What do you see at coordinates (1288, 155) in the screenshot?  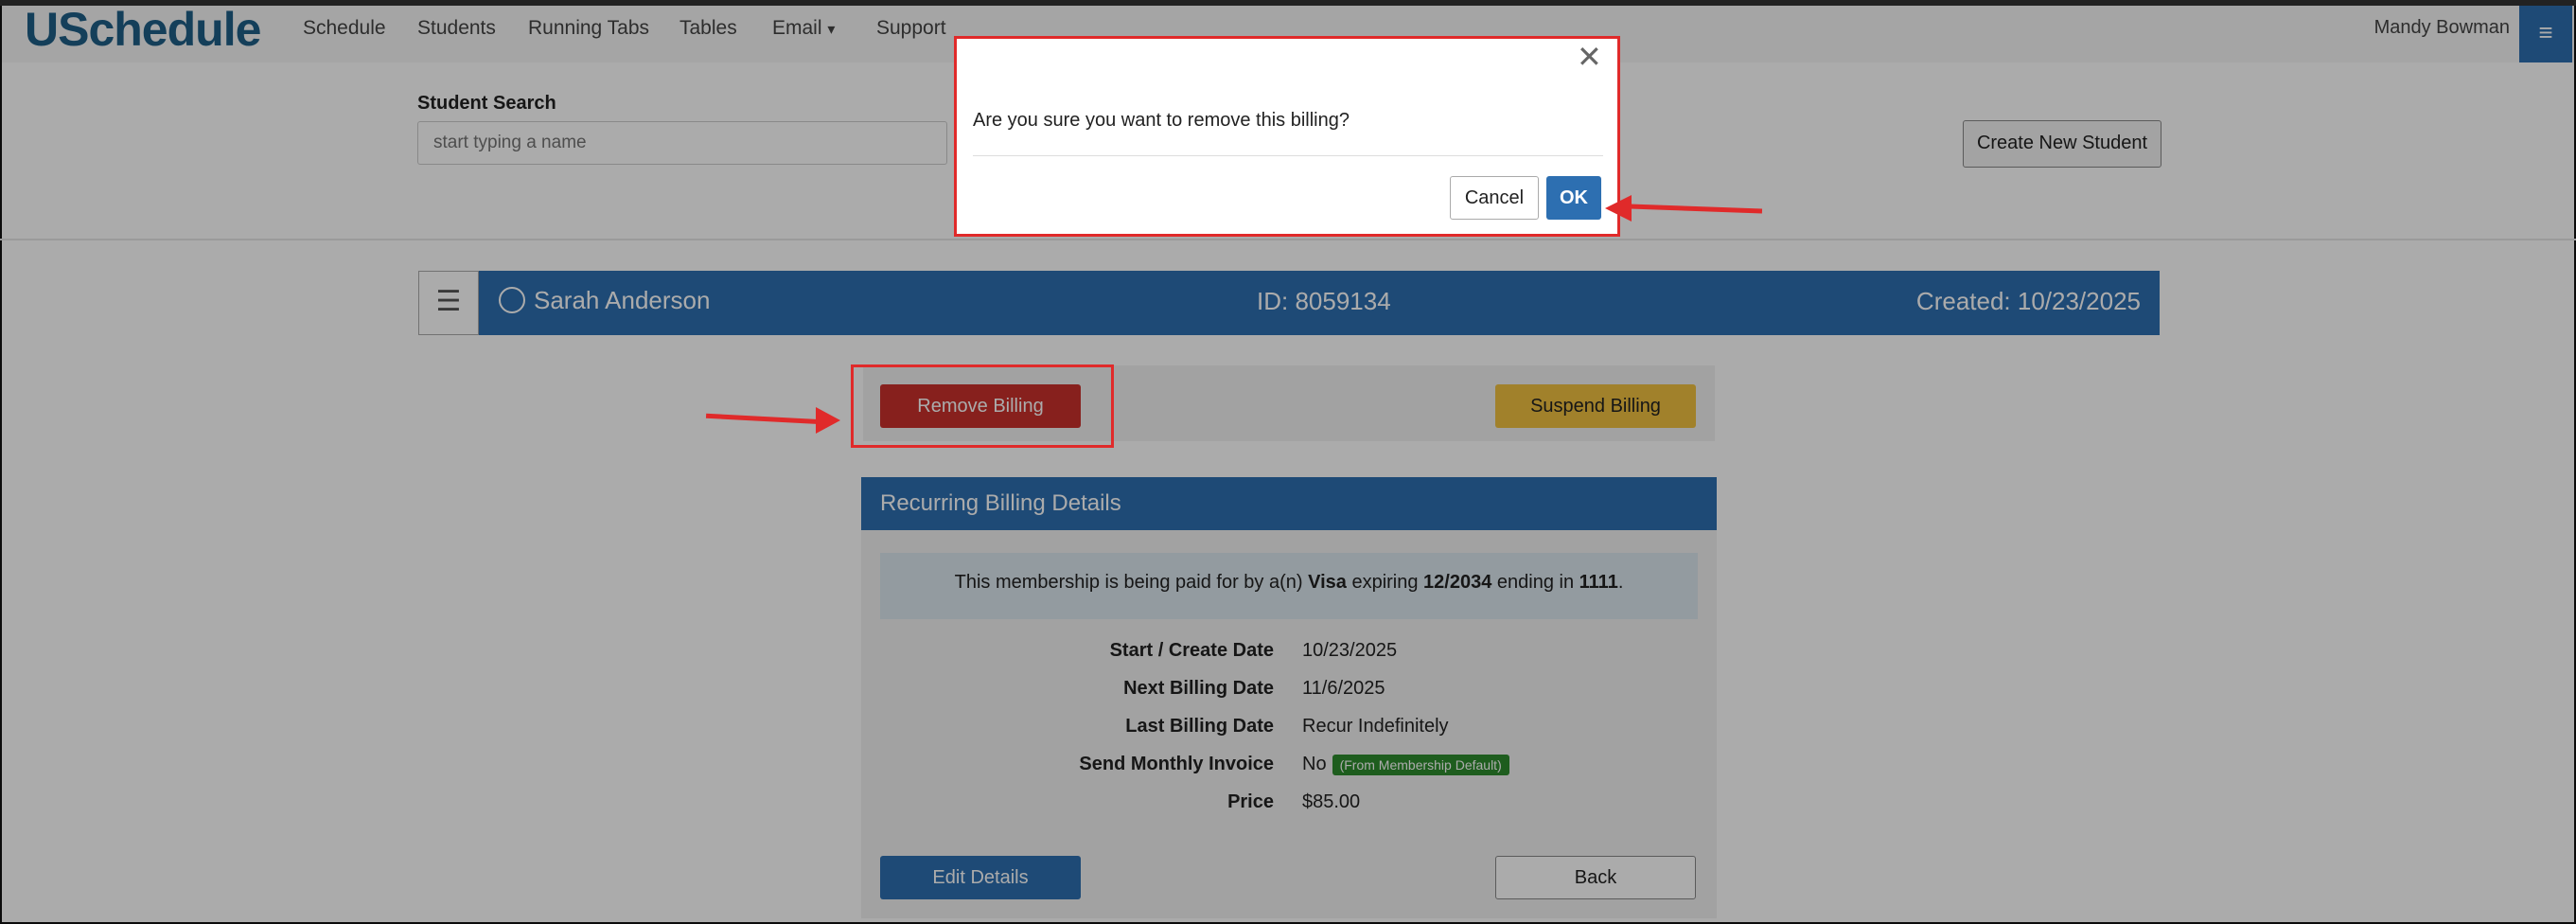 I see `dialog-divider` at bounding box center [1288, 155].